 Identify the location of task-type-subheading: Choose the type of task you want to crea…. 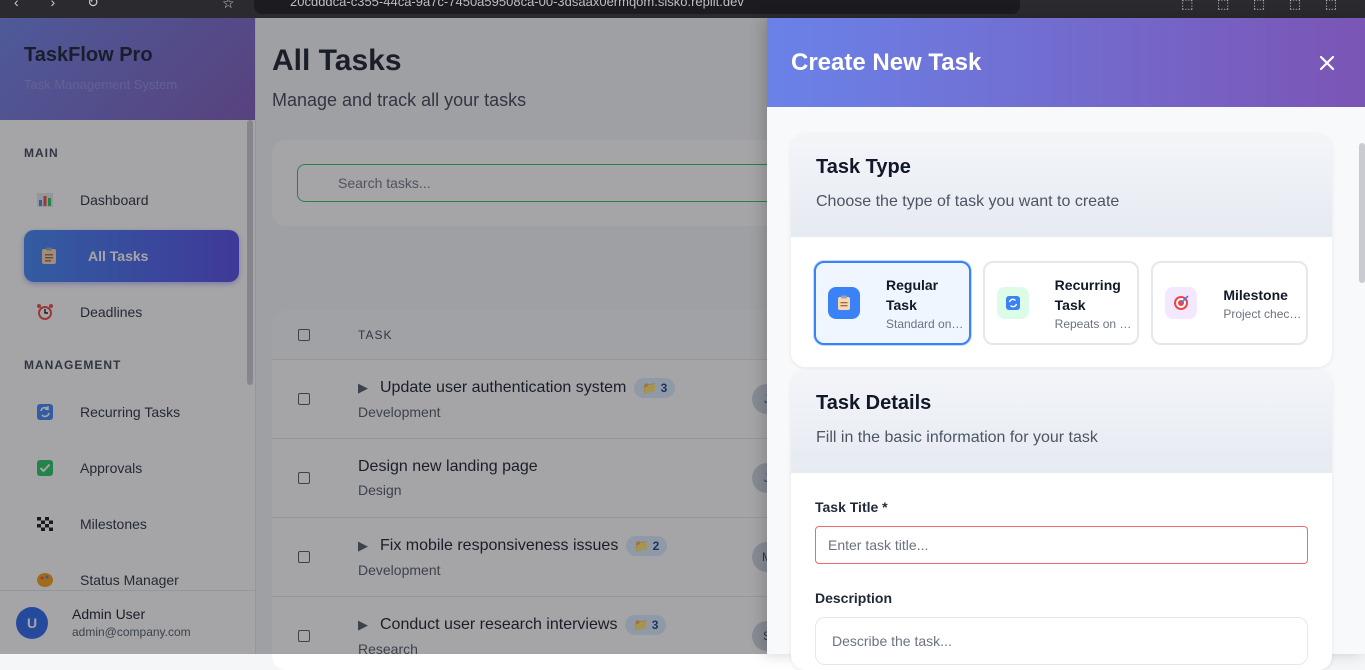
(968, 201).